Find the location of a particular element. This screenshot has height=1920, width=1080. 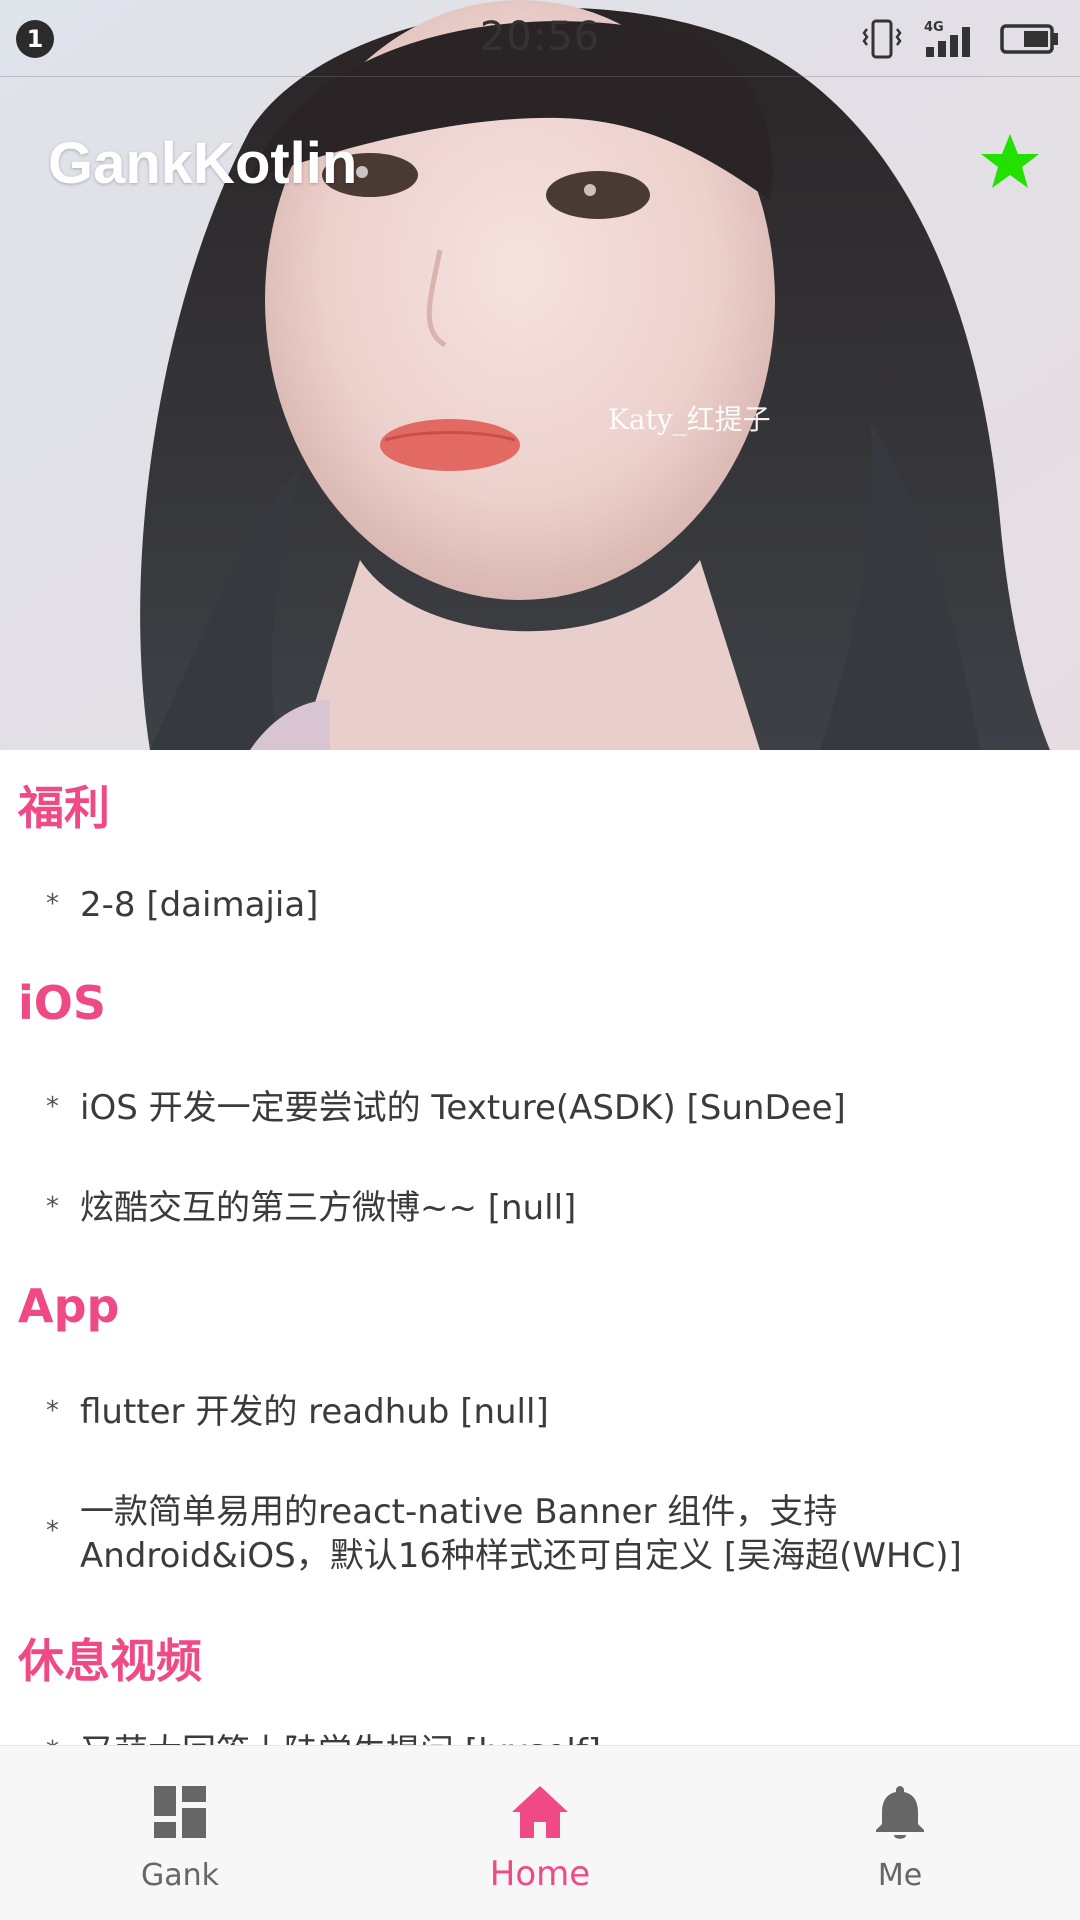

list-item-text: 又萌大回答上陆学生提问 [lxxself] is located at coordinates (340, 1737).